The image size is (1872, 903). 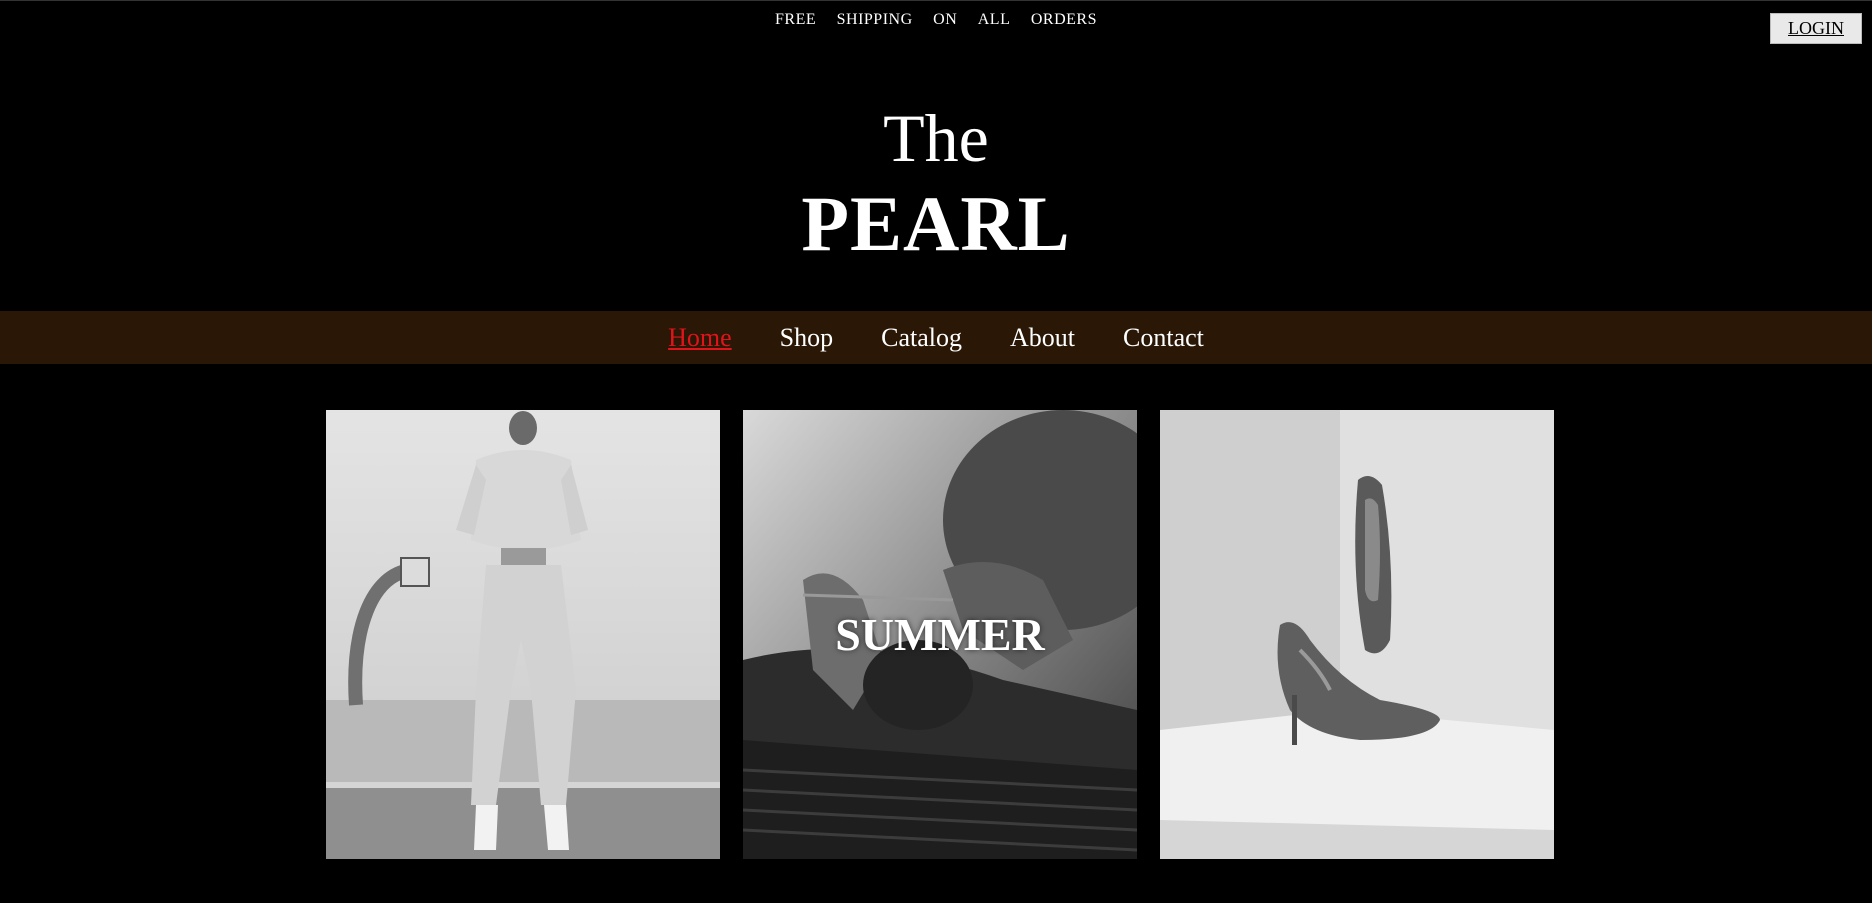 What do you see at coordinates (945, 19) in the screenshot?
I see `promo-word: ON` at bounding box center [945, 19].